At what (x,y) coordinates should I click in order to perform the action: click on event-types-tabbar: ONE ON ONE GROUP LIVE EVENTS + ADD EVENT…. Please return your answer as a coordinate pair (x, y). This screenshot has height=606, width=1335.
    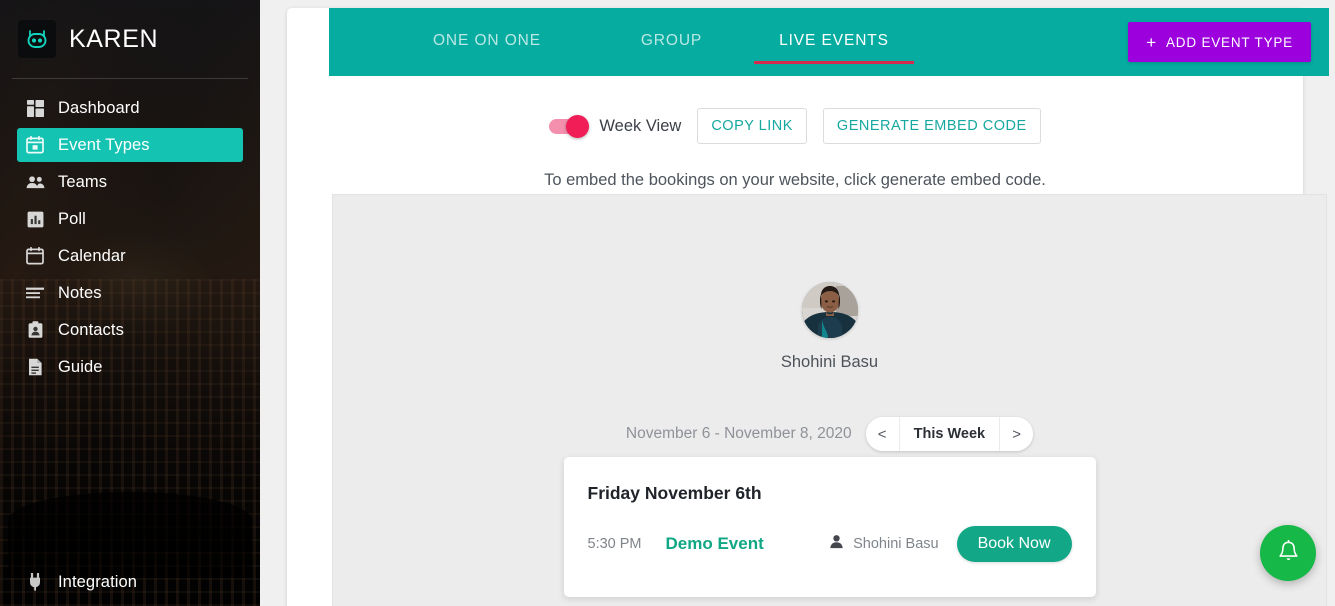
    Looking at the image, I should click on (829, 42).